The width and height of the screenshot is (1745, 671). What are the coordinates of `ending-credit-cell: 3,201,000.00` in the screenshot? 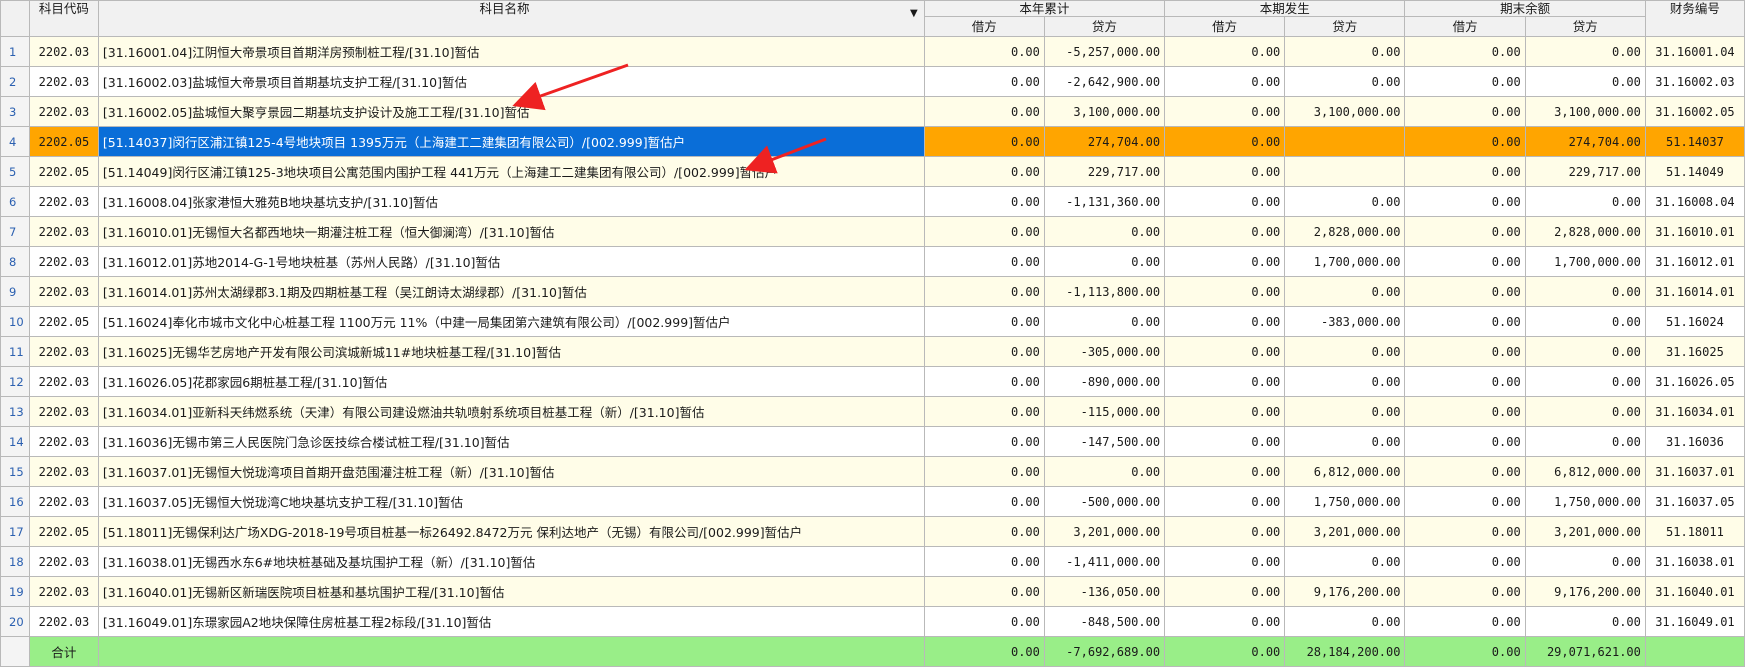 It's located at (1585, 531).